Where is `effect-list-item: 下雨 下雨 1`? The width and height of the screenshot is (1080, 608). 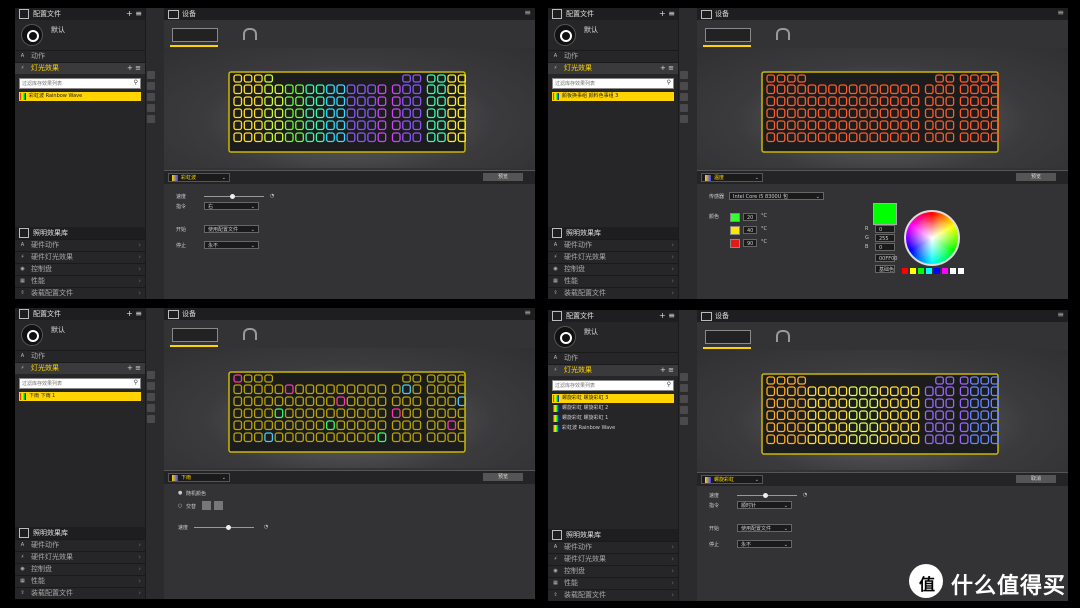
effect-list-item: 下雨 下雨 1 is located at coordinates (80, 396).